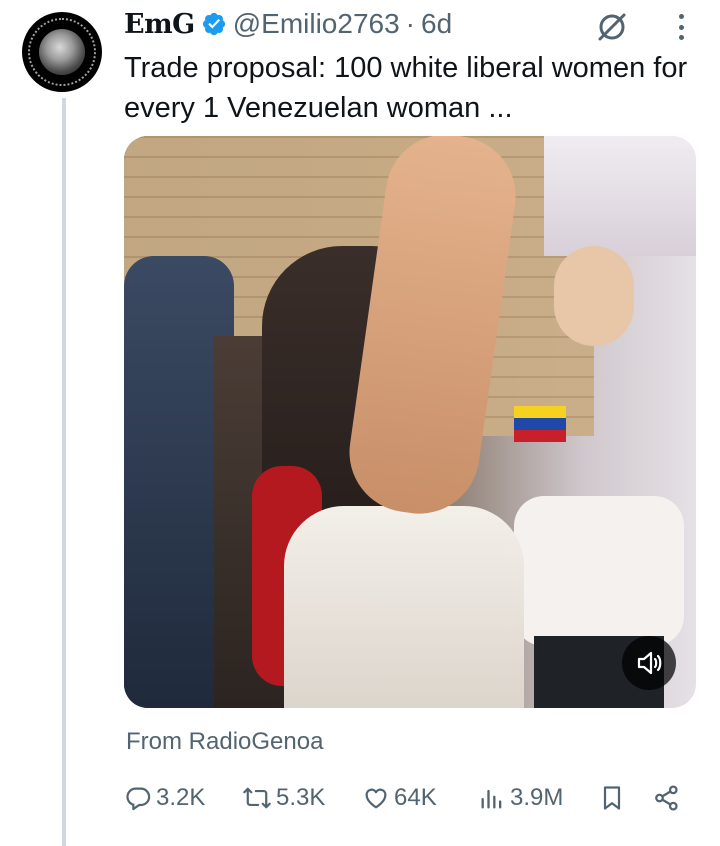  I want to click on avatar, so click(62, 52).